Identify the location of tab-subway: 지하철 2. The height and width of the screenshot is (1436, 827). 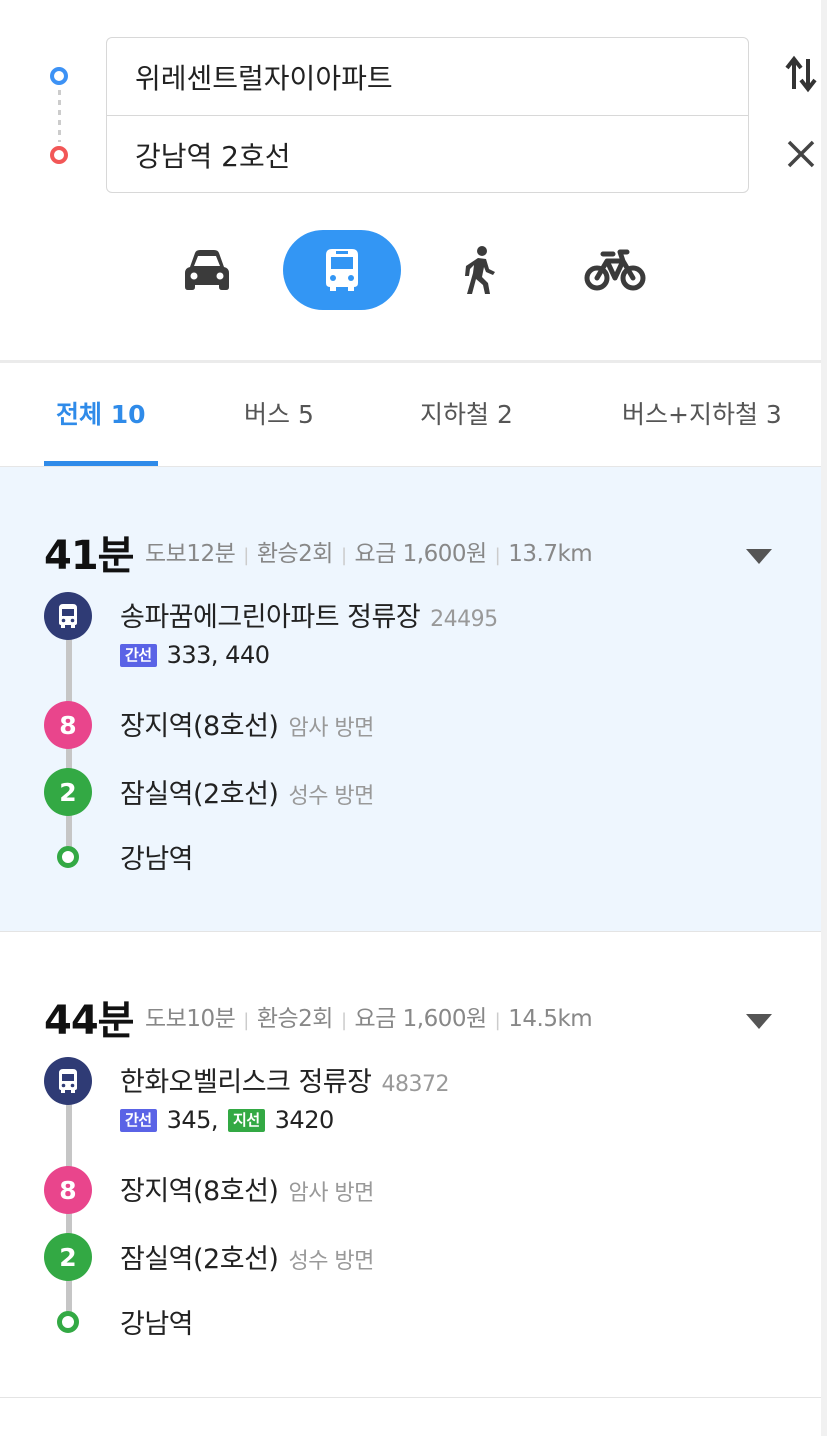
(466, 413).